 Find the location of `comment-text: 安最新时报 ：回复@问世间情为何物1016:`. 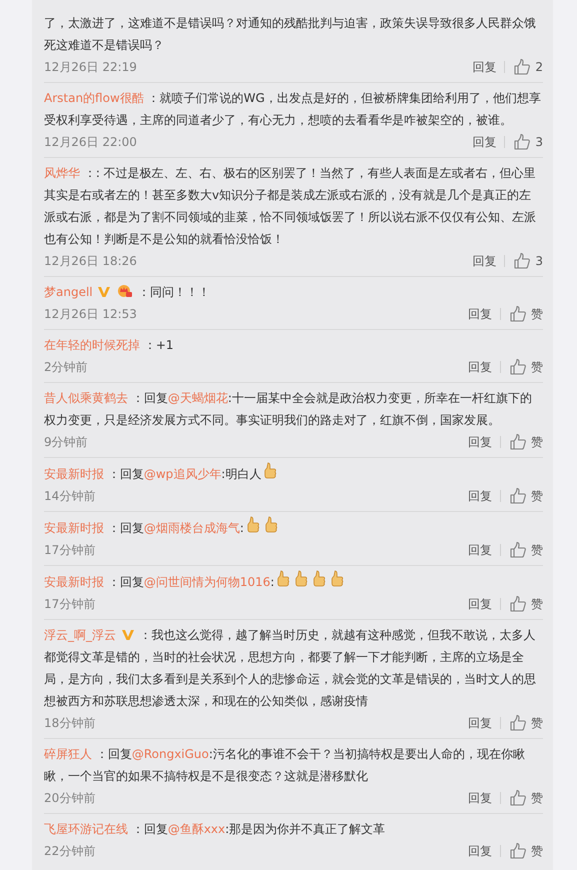

comment-text: 安最新时报 ：回复@问世间情为何物1016: is located at coordinates (293, 581).